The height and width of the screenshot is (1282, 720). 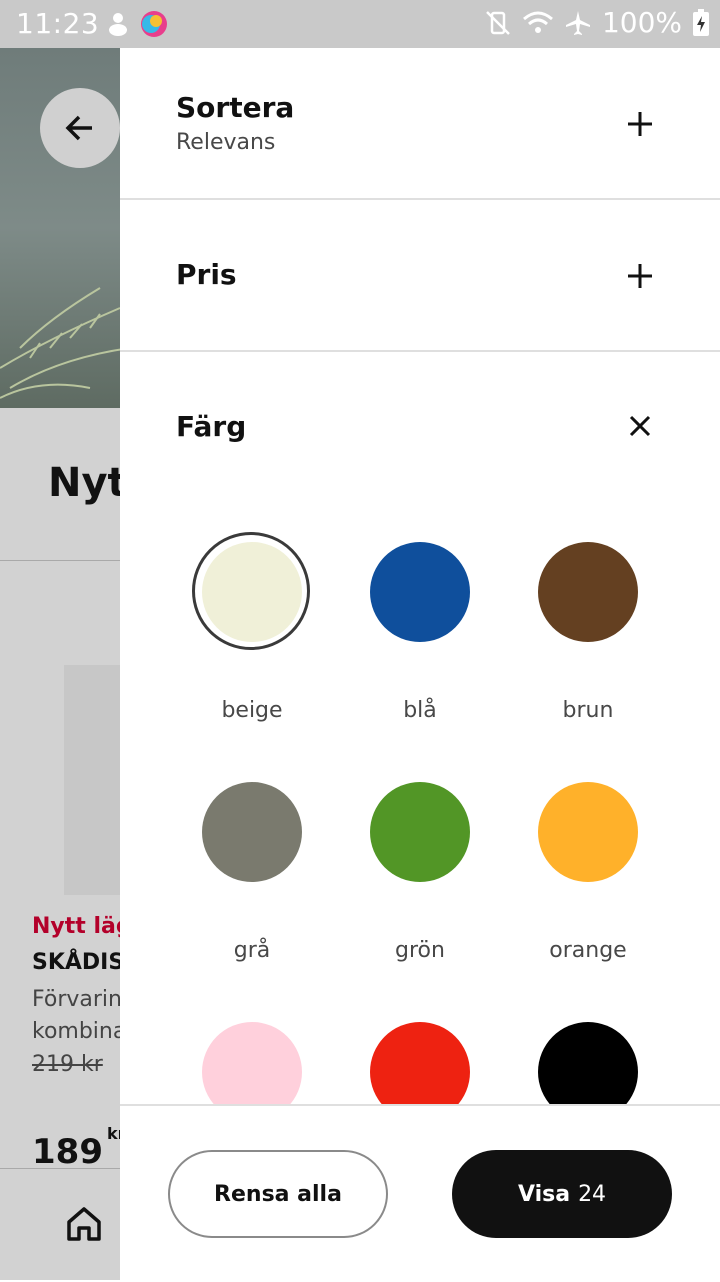 What do you see at coordinates (67, 1152) in the screenshot?
I see `product-price-value: 189` at bounding box center [67, 1152].